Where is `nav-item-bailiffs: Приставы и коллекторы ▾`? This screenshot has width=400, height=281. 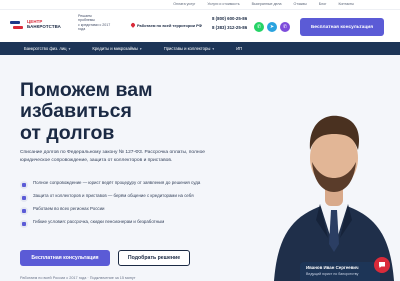
nav-item-bailiffs: Приставы и коллекторы ▾ is located at coordinates (189, 48).